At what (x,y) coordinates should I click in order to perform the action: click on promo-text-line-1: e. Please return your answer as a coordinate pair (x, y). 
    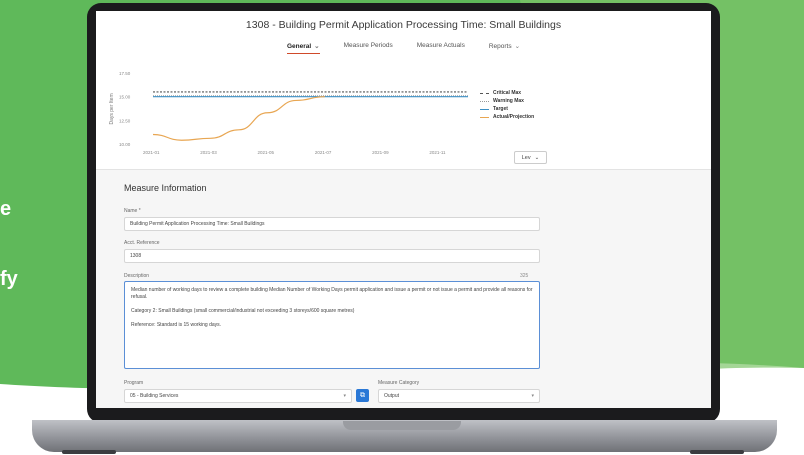
    Looking at the image, I should click on (6, 209).